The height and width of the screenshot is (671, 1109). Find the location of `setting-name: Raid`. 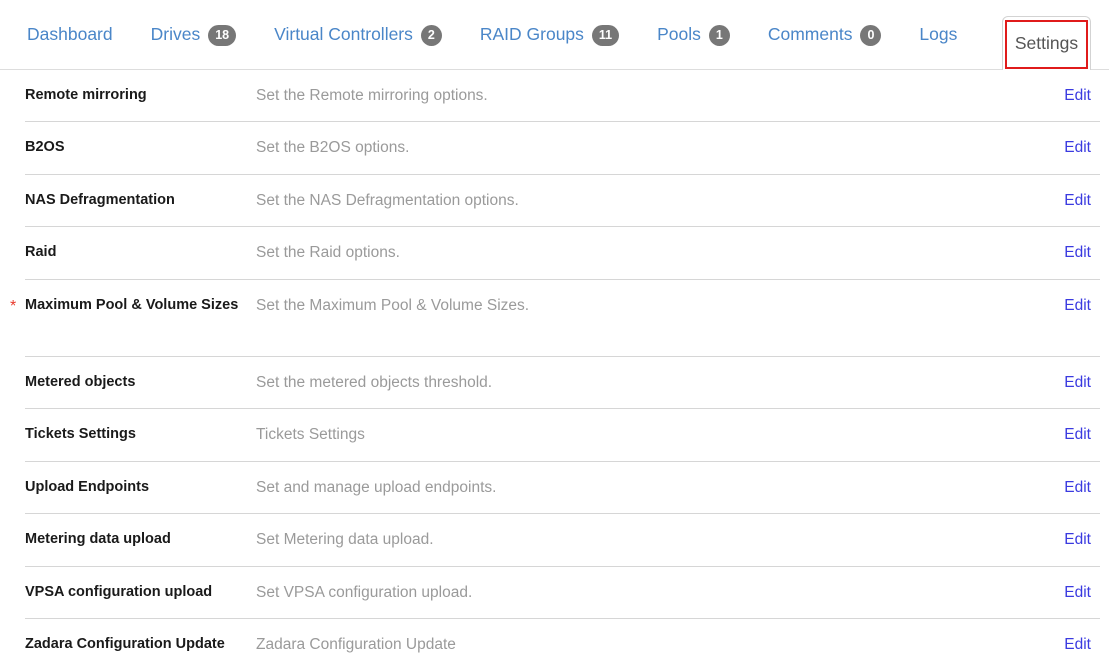

setting-name: Raid is located at coordinates (41, 252).